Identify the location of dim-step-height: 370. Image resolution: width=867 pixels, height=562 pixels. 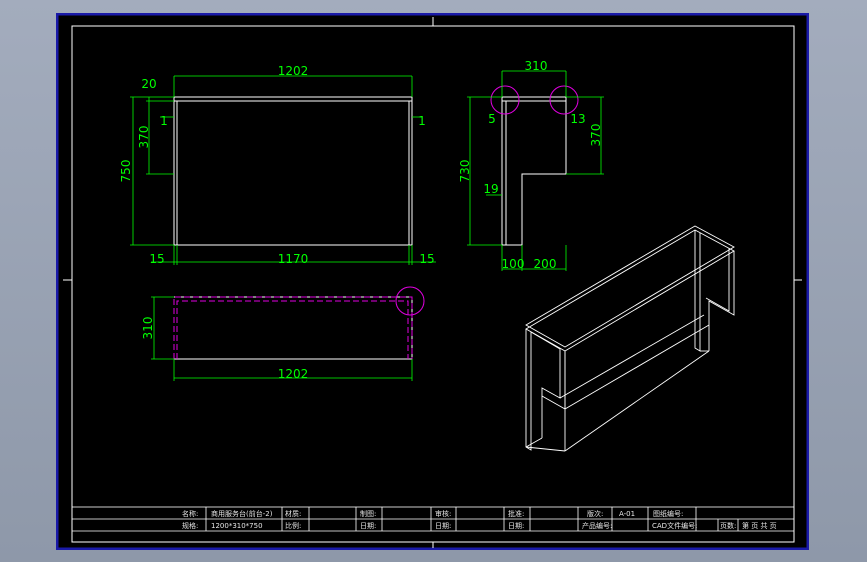
(596, 135).